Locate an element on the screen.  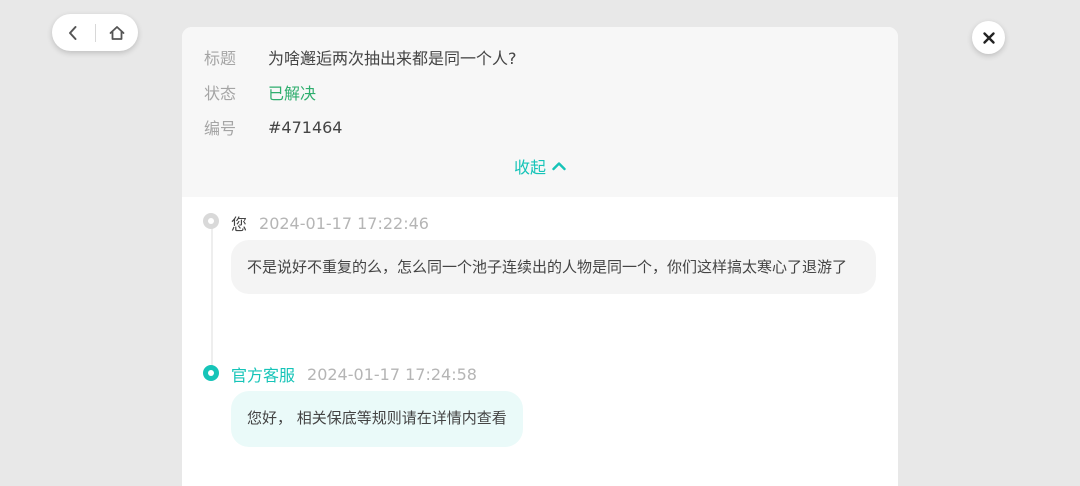
chevron-left-icon is located at coordinates (73, 32).